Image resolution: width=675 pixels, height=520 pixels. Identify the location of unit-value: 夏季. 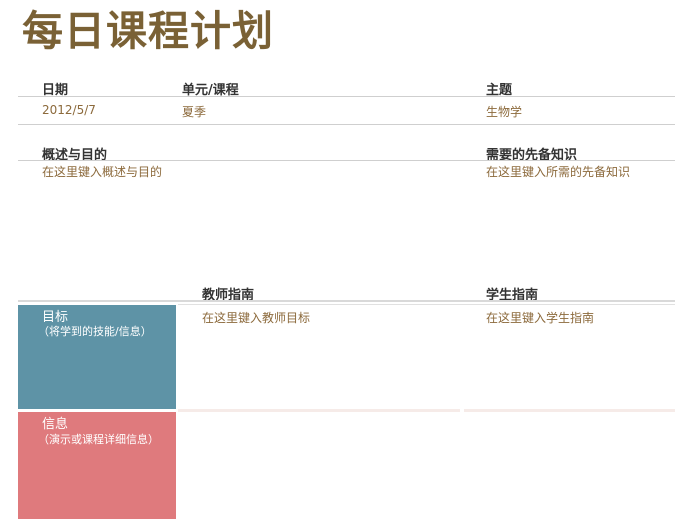
(194, 111).